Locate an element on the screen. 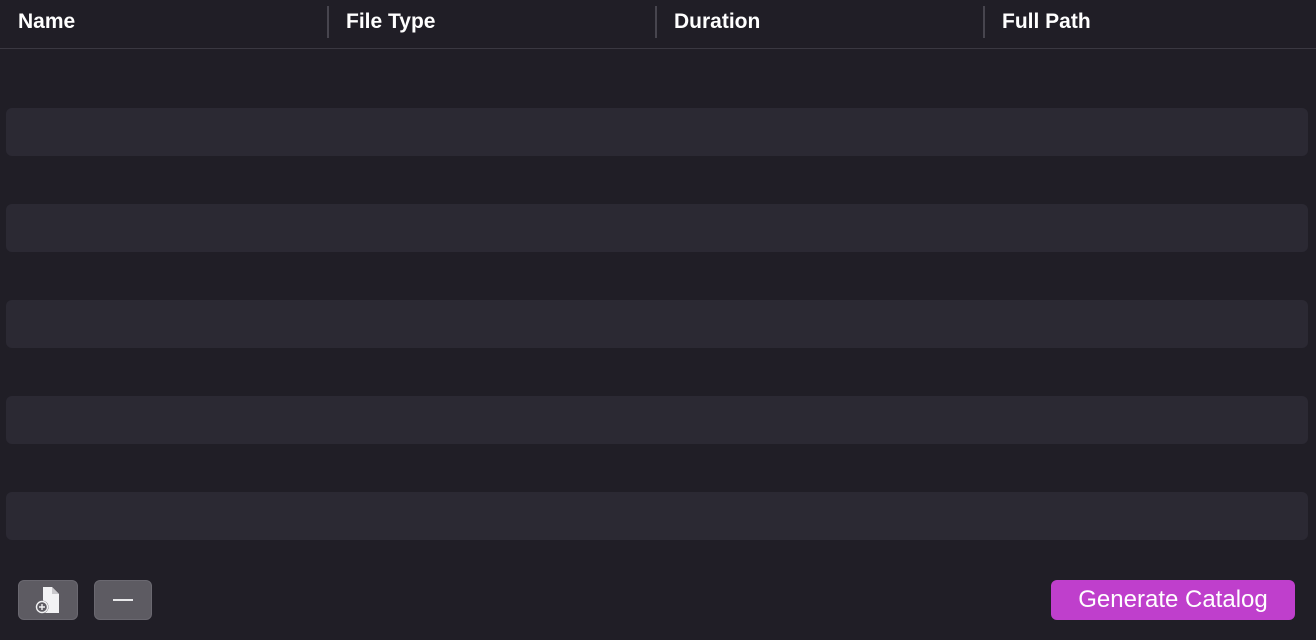 This screenshot has height=640, width=1316. column-header-duration: Duration is located at coordinates (717, 22).